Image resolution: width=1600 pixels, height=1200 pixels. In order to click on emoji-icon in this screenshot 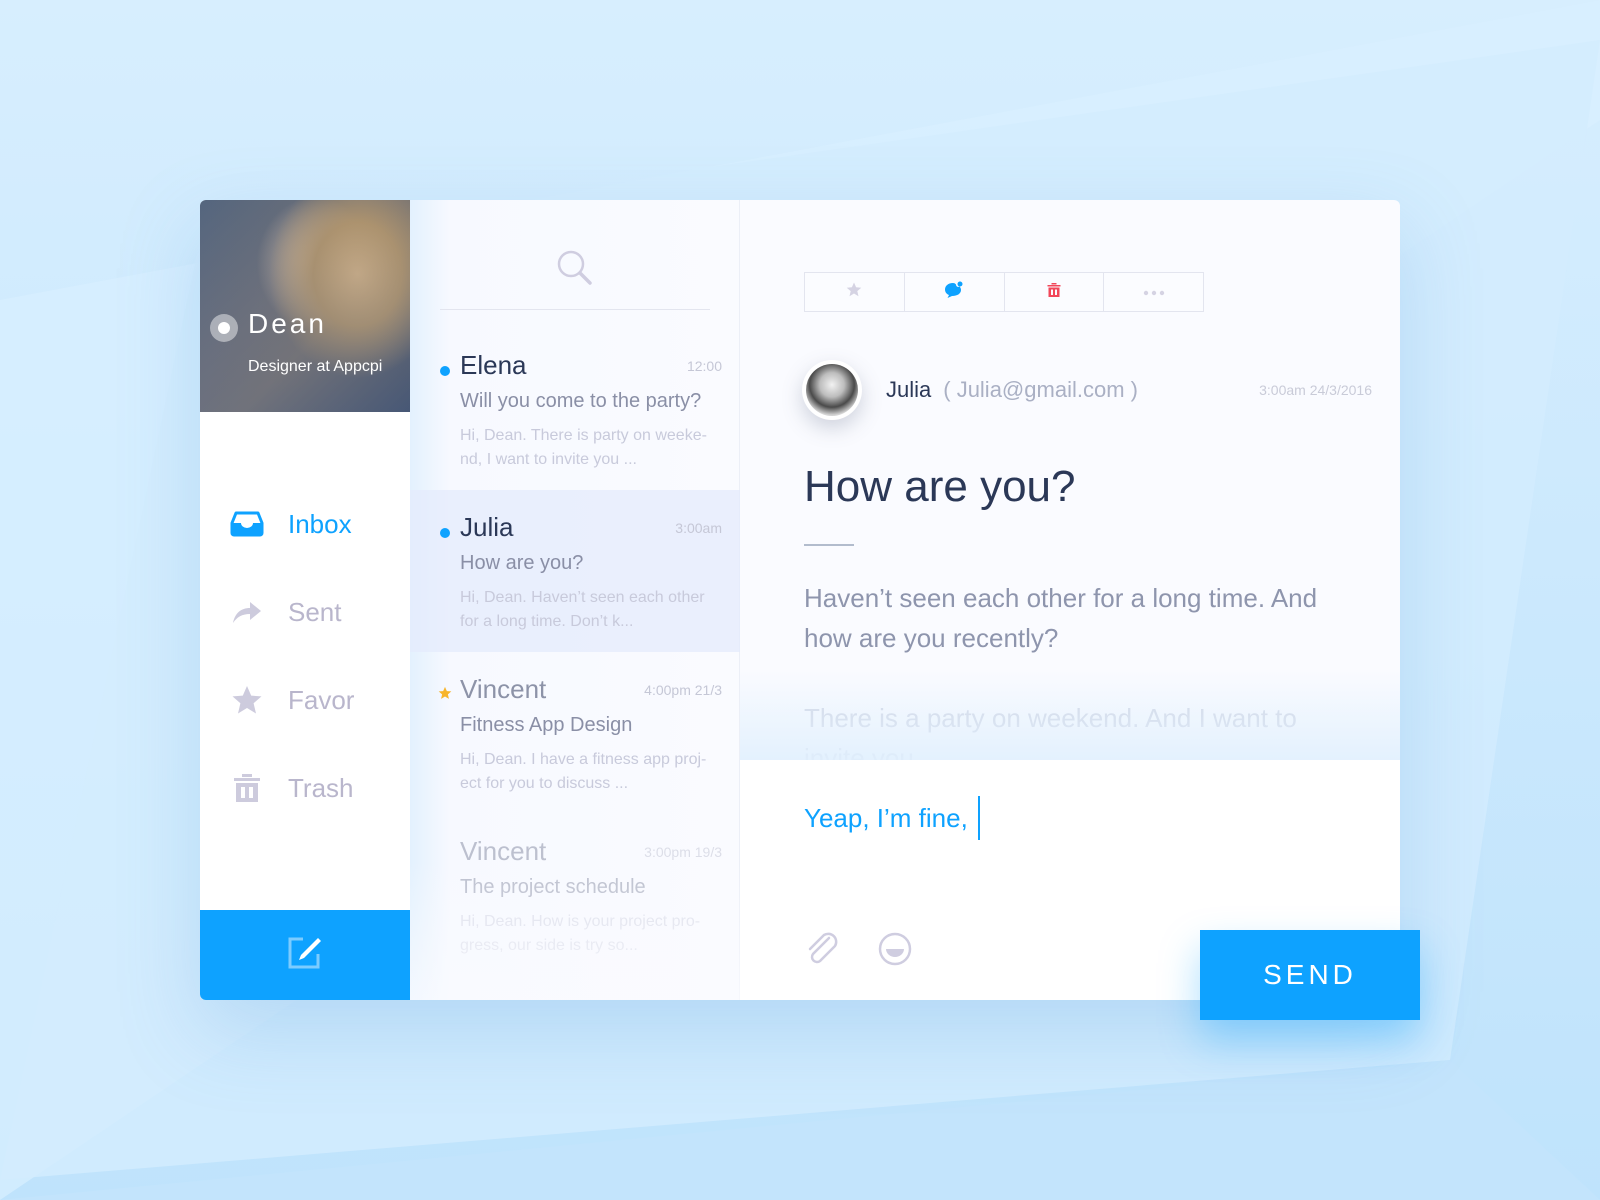, I will do `click(895, 949)`.